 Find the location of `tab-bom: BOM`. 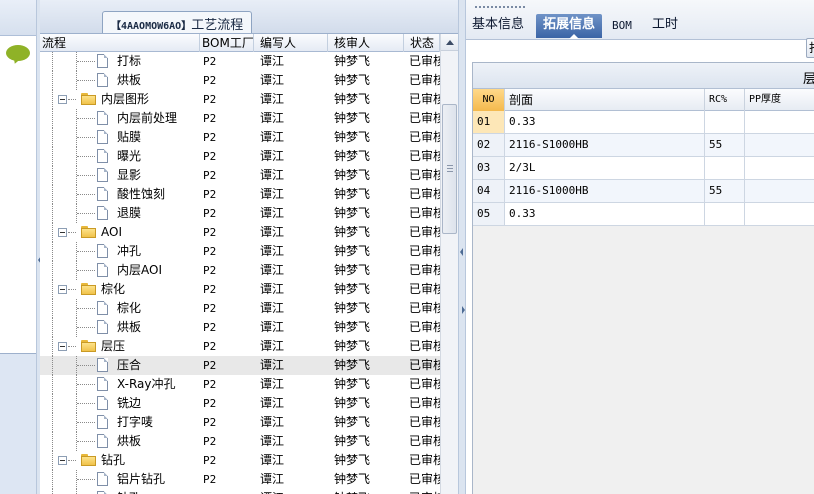

tab-bom: BOM is located at coordinates (622, 27).